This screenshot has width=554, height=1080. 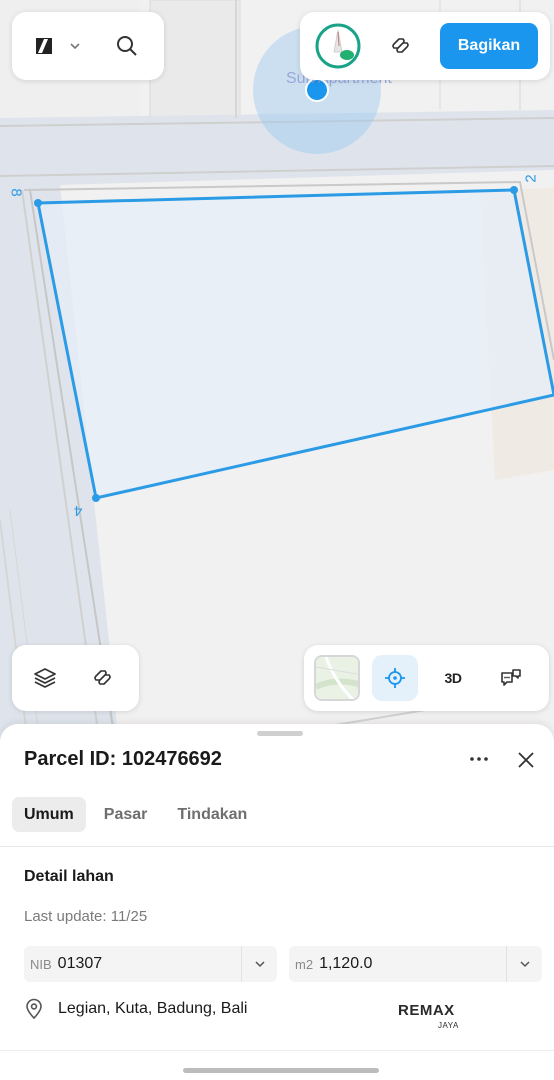 What do you see at coordinates (153, 1008) in the screenshot?
I see `address-text: Legian, Kuta, Badung, Bali` at bounding box center [153, 1008].